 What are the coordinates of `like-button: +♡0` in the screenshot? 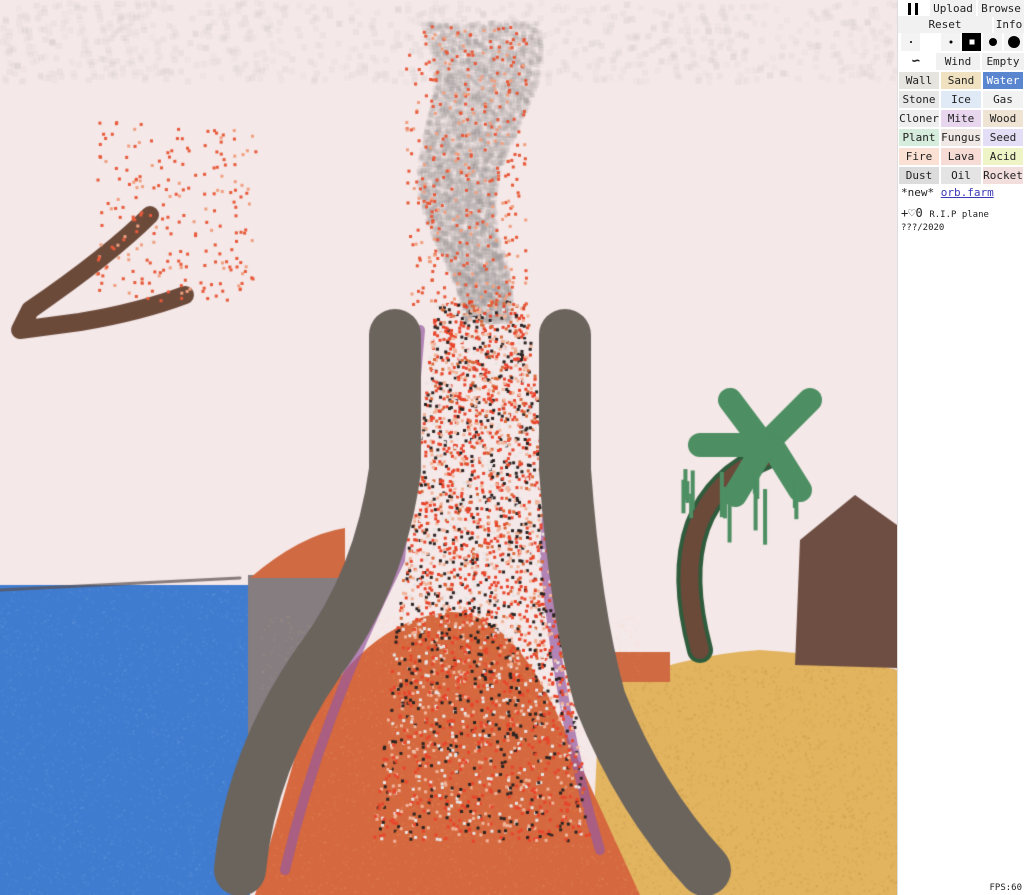 It's located at (912, 213).